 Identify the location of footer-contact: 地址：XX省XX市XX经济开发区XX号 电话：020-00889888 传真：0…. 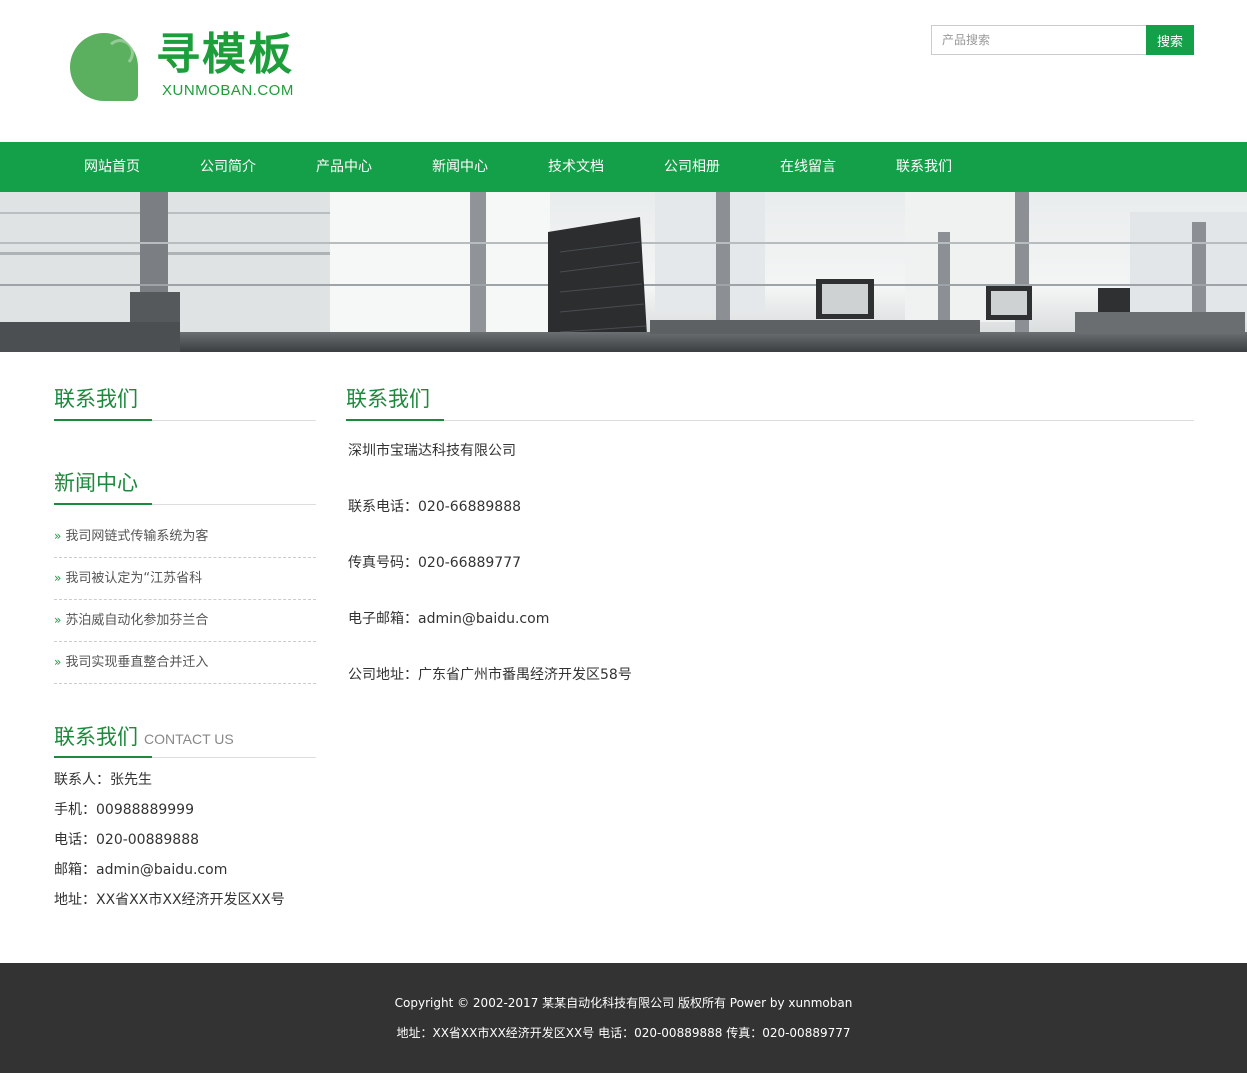
(623, 1033).